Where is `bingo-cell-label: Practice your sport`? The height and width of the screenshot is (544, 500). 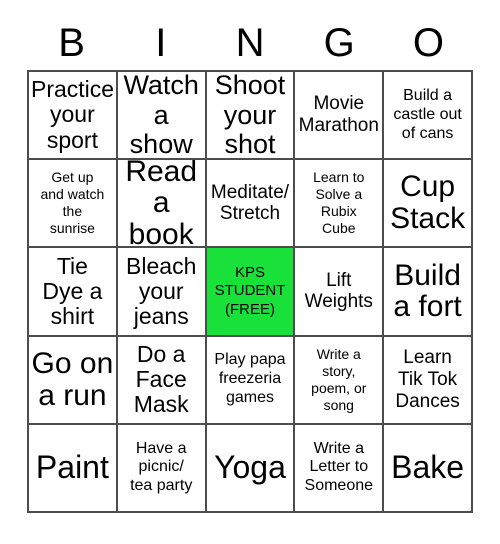 bingo-cell-label: Practice your sport is located at coordinates (73, 114).